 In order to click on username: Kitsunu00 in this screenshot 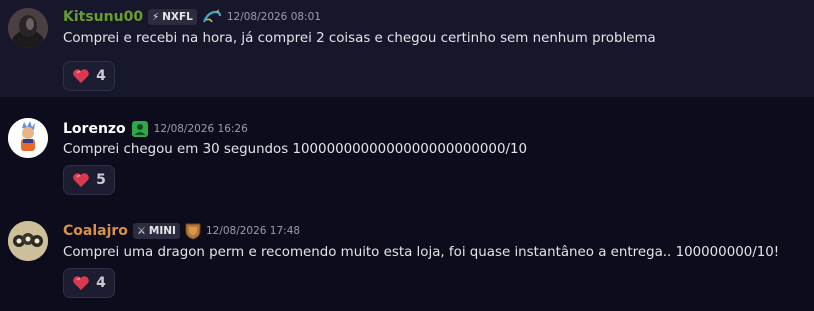, I will do `click(103, 17)`.